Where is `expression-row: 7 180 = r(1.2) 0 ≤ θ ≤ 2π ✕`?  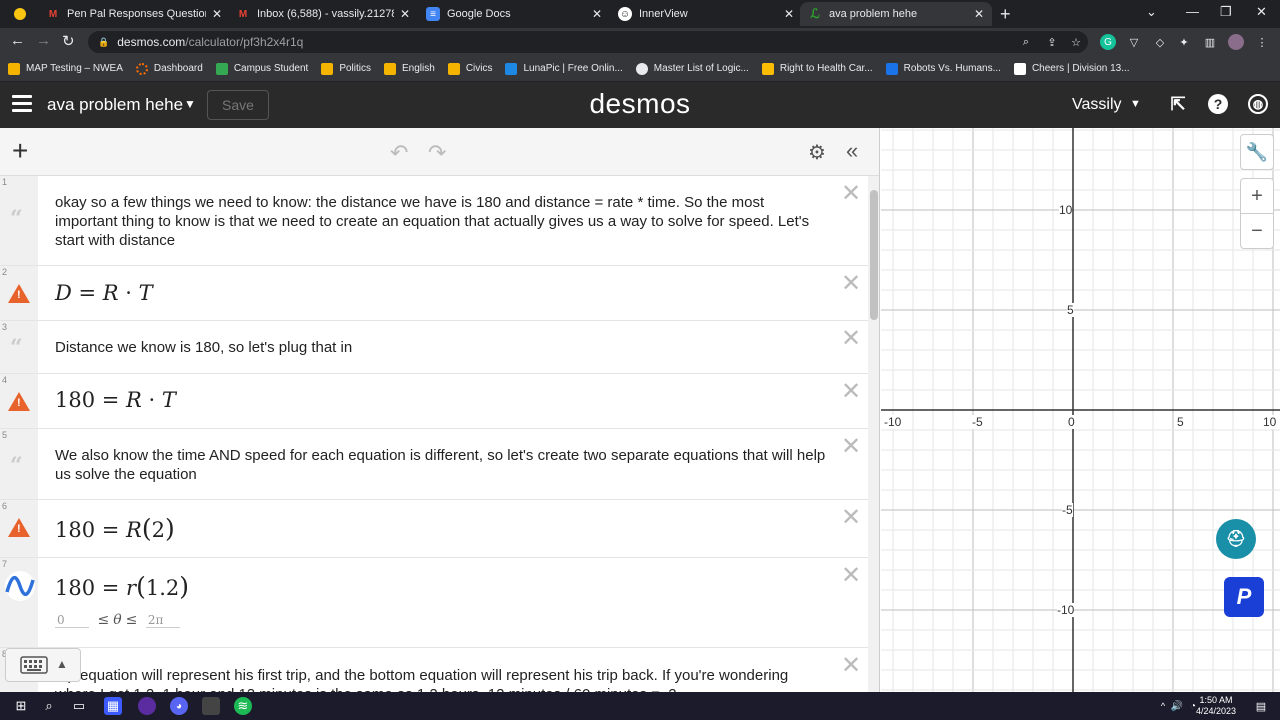 expression-row: 7 180 = r(1.2) 0 ≤ θ ≤ 2π ✕ is located at coordinates (434, 603).